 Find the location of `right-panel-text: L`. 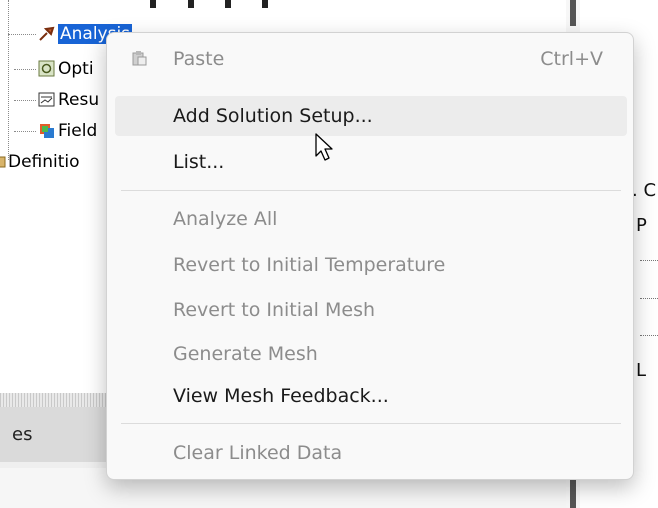

right-panel-text: L is located at coordinates (641, 370).